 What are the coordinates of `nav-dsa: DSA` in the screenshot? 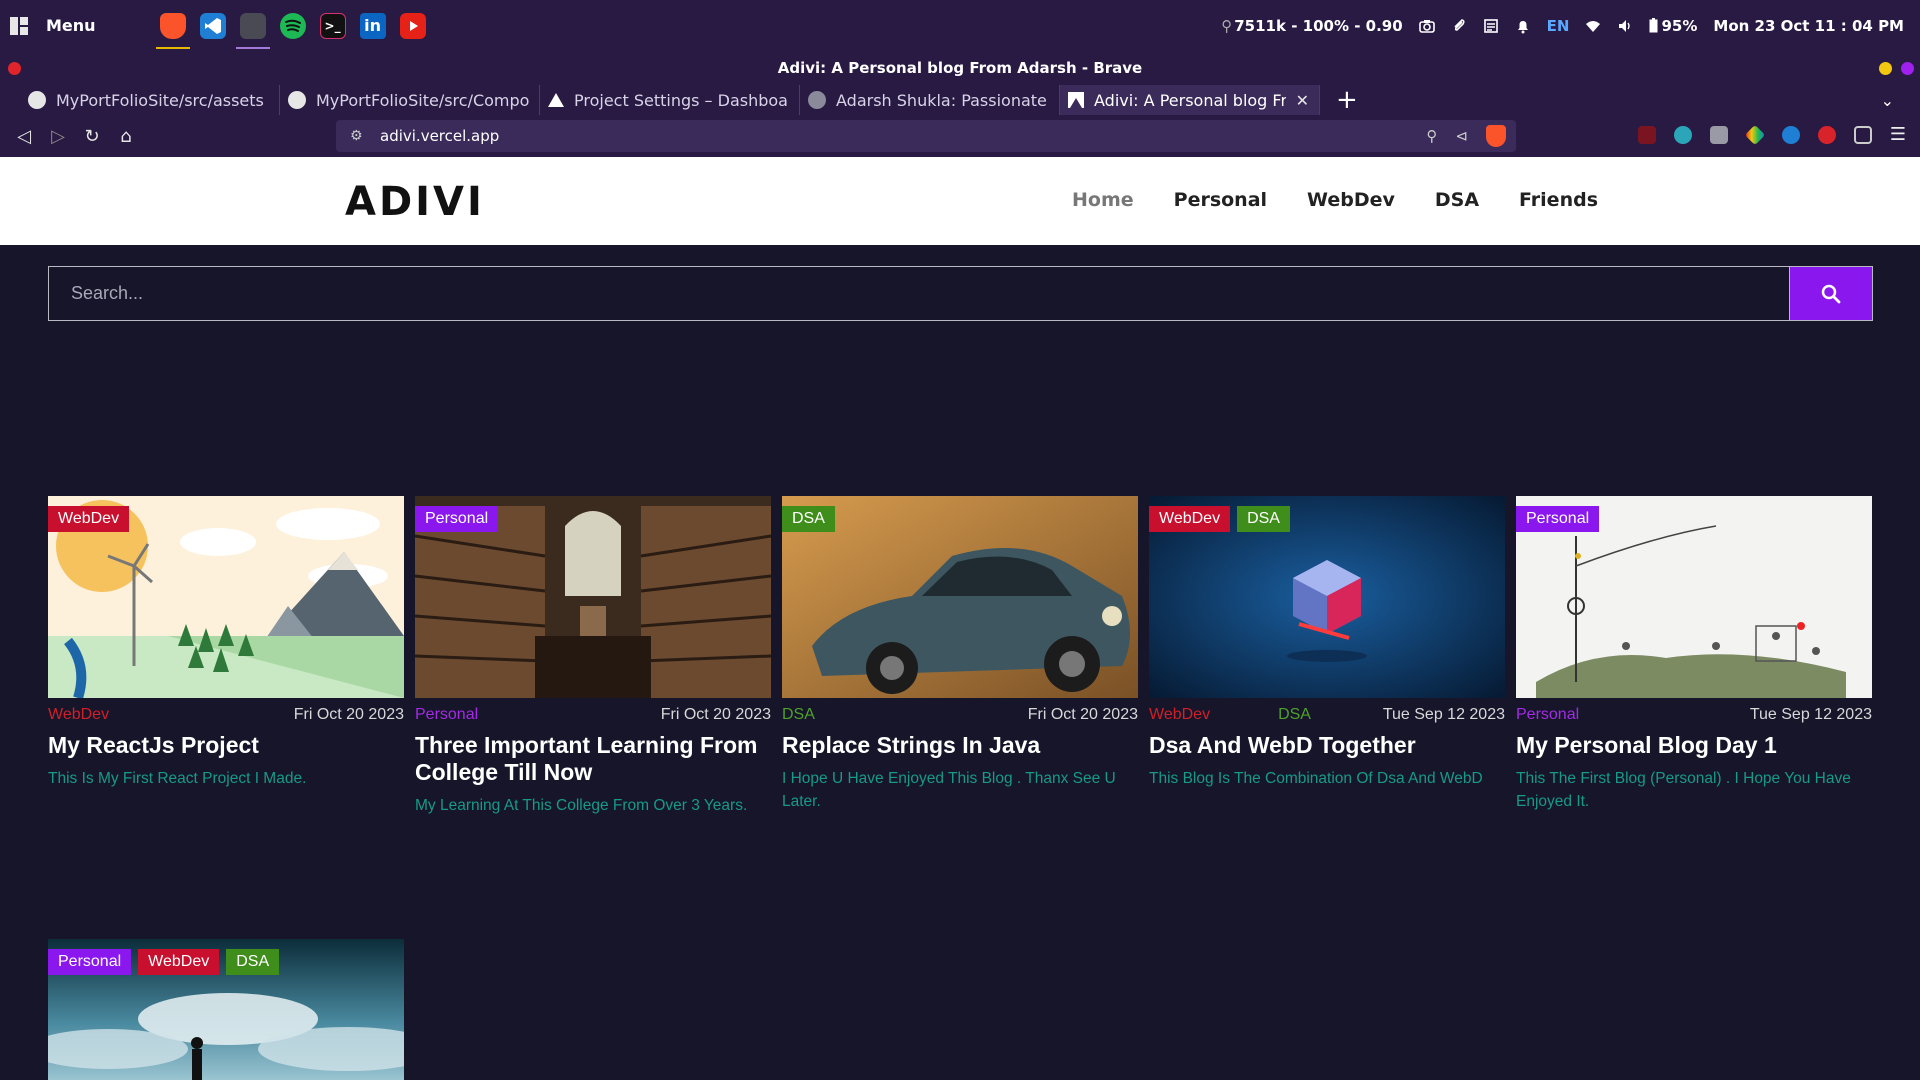 It's located at (1457, 200).